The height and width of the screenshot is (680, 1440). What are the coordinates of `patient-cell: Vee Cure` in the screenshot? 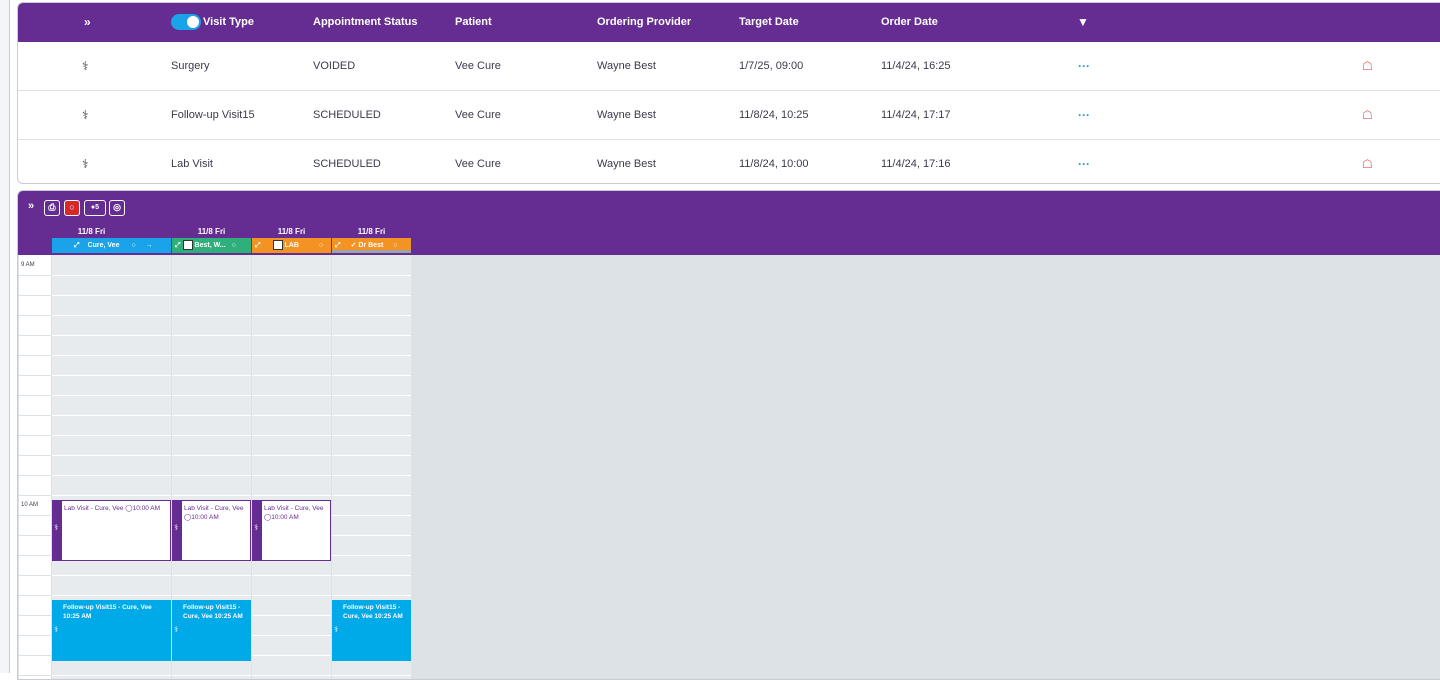 It's located at (478, 164).